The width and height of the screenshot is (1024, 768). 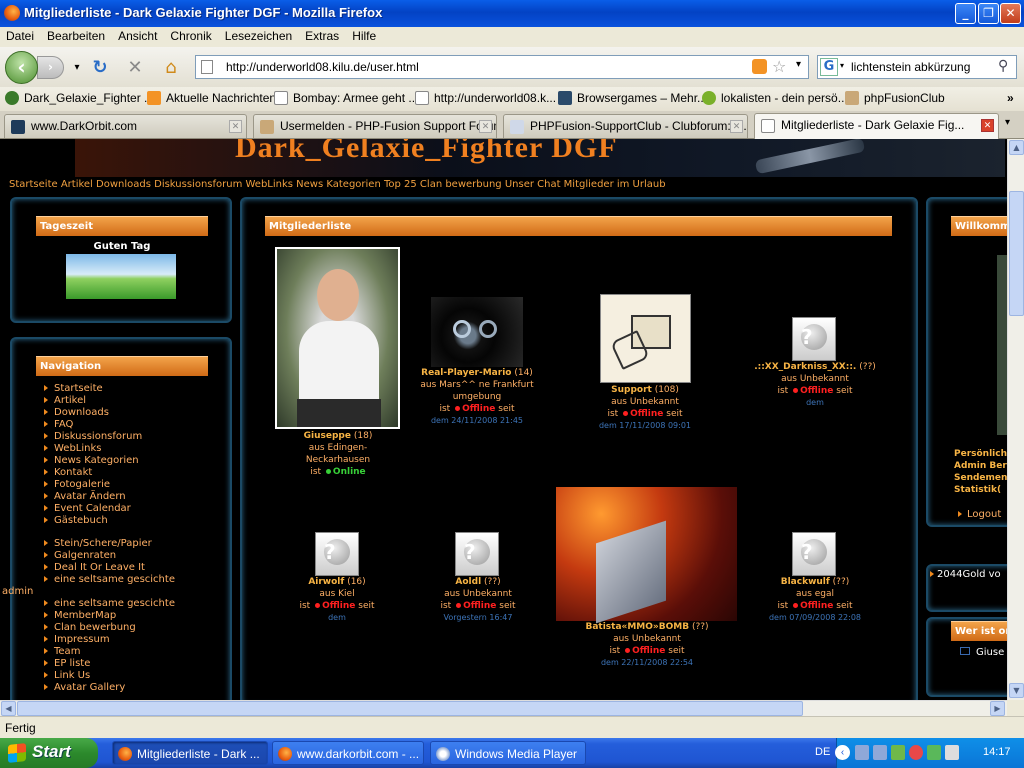 I want to click on rss-icon, so click(x=759, y=66).